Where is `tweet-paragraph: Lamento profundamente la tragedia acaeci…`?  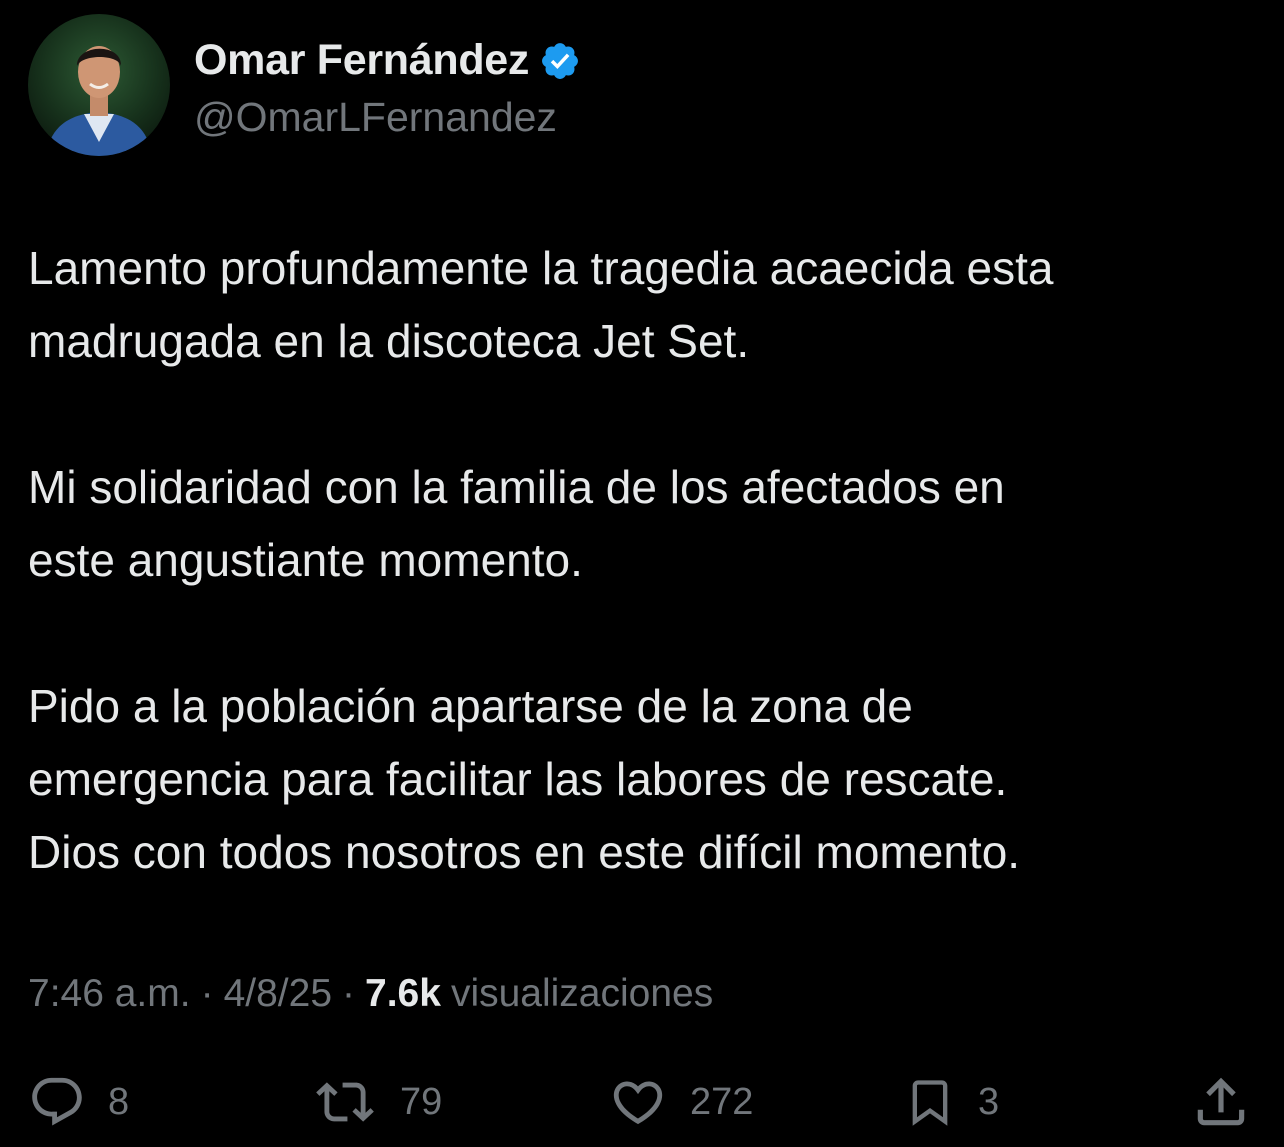 tweet-paragraph: Lamento profundamente la tragedia acaeci… is located at coordinates (541, 304).